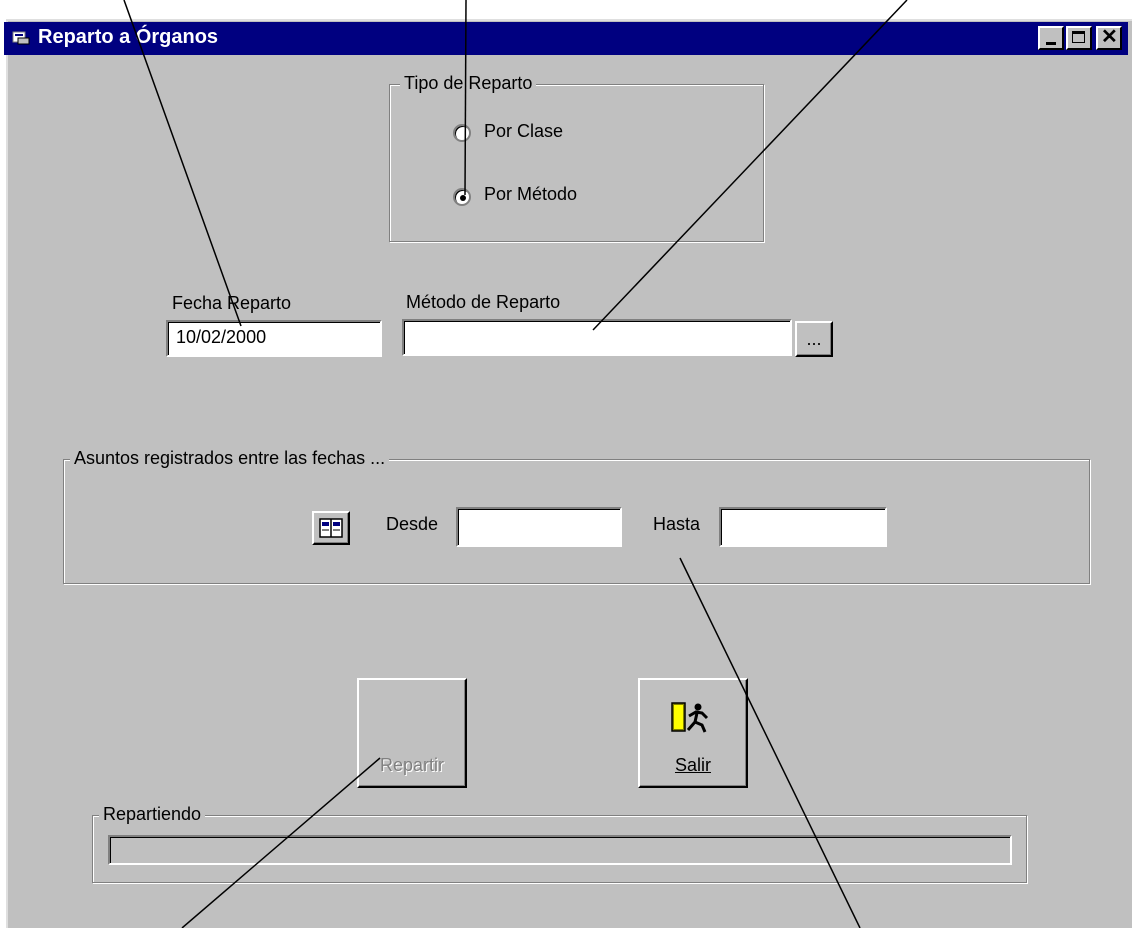 The width and height of the screenshot is (1134, 928). What do you see at coordinates (468, 83) in the screenshot?
I see `tipo-reparto-legend: Tipo de Reparto` at bounding box center [468, 83].